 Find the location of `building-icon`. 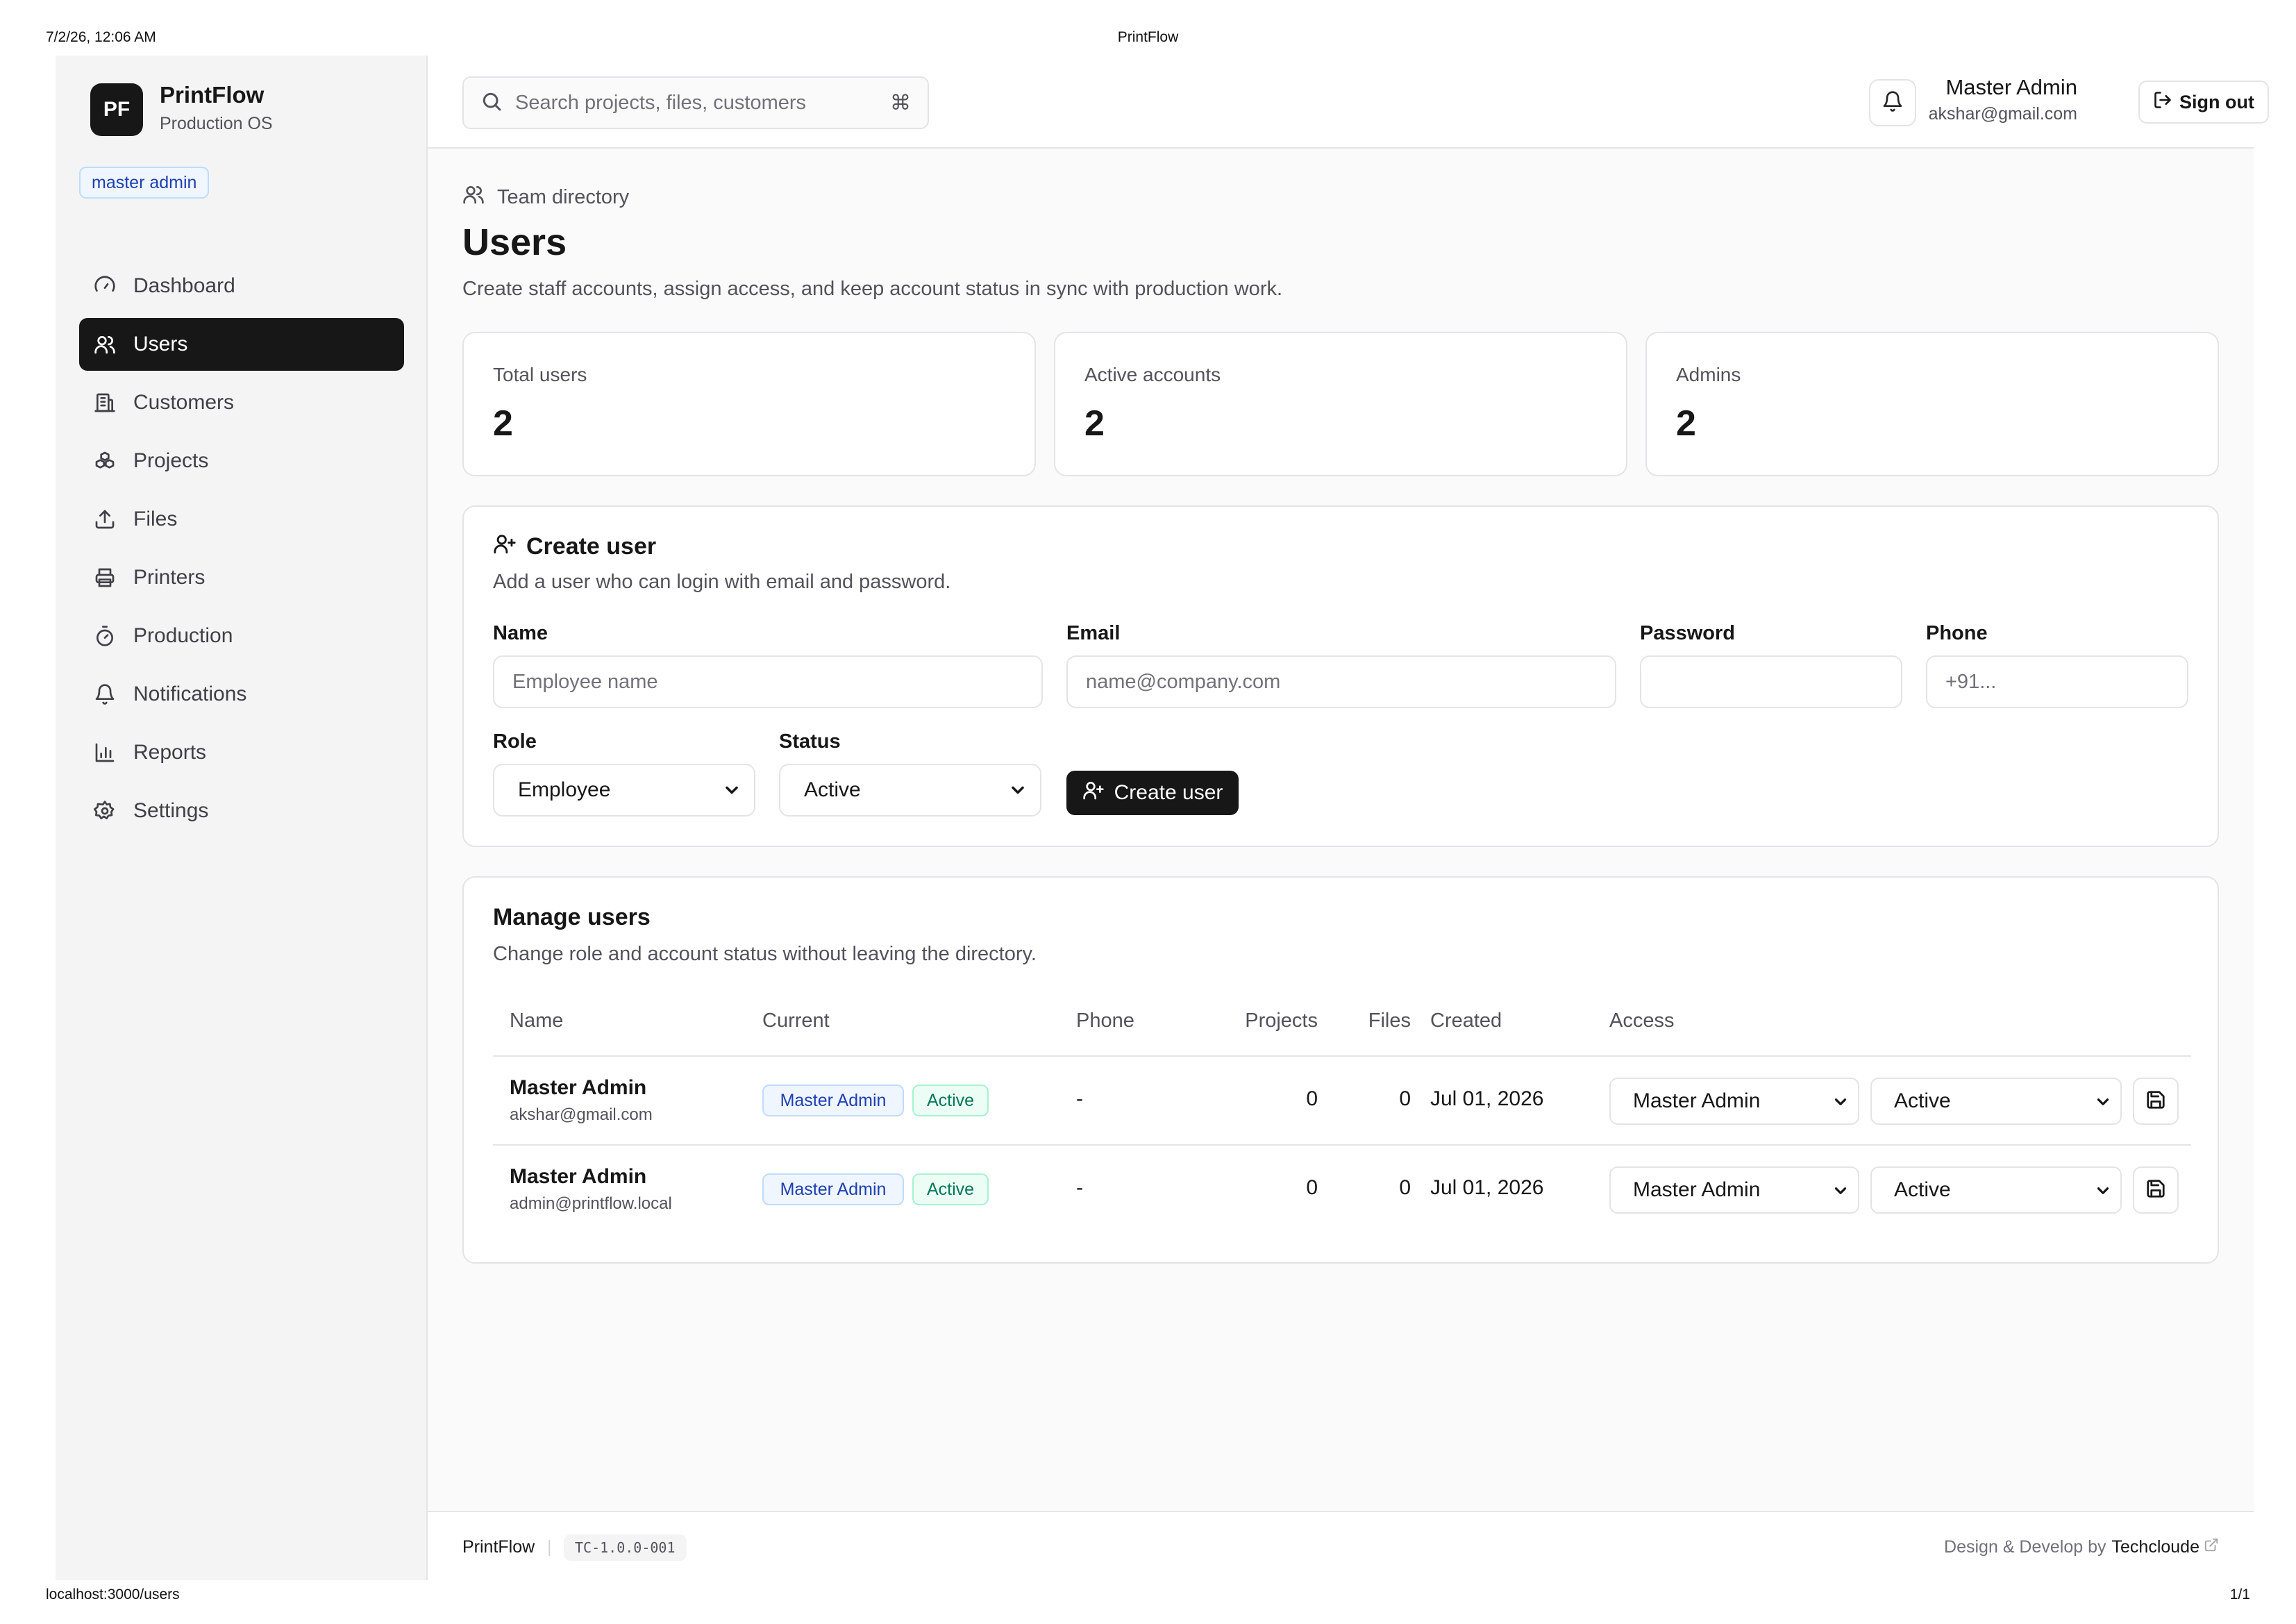

building-icon is located at coordinates (105, 403).